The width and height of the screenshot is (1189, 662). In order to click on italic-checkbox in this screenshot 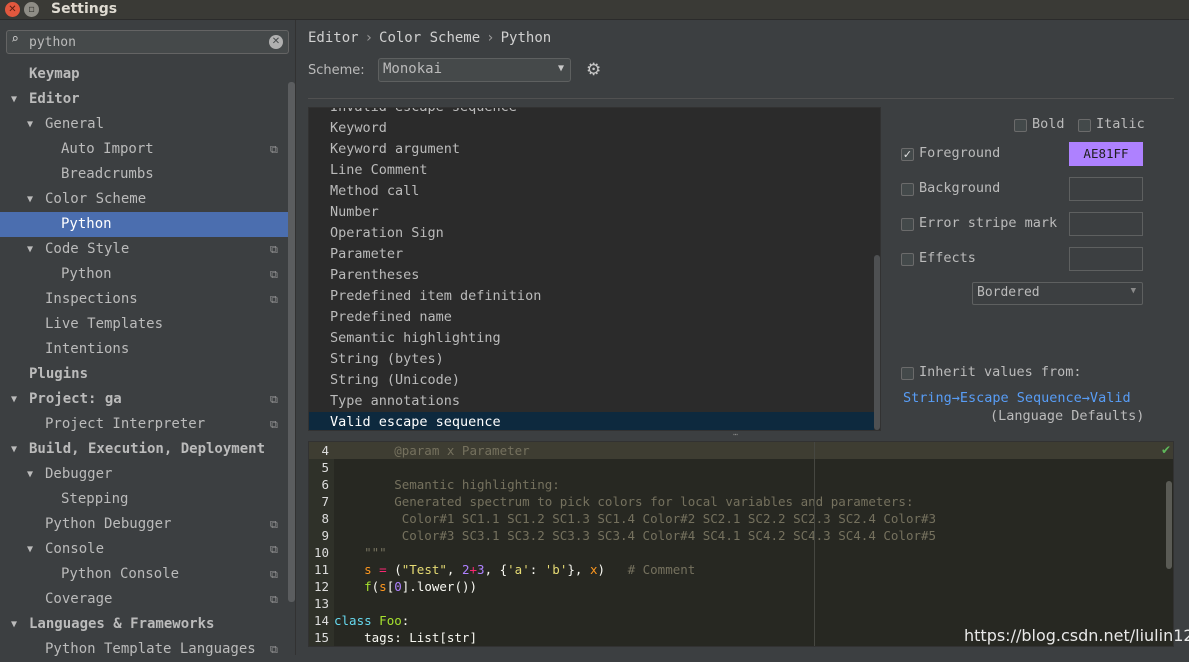, I will do `click(1084, 125)`.